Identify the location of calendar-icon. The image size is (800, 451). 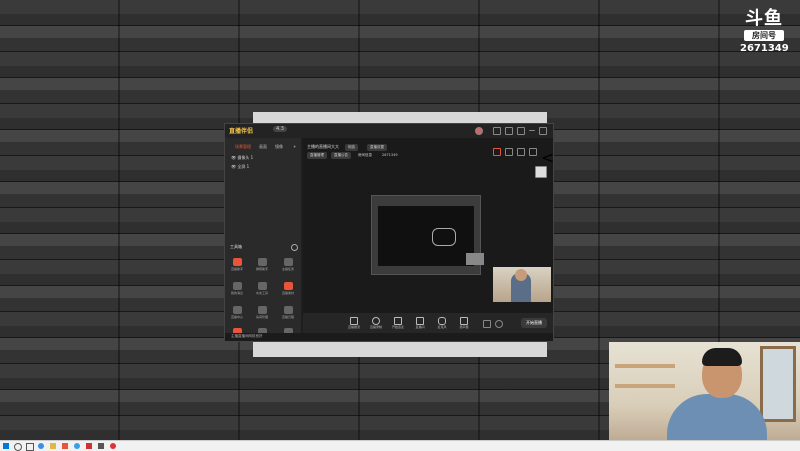
(288, 310).